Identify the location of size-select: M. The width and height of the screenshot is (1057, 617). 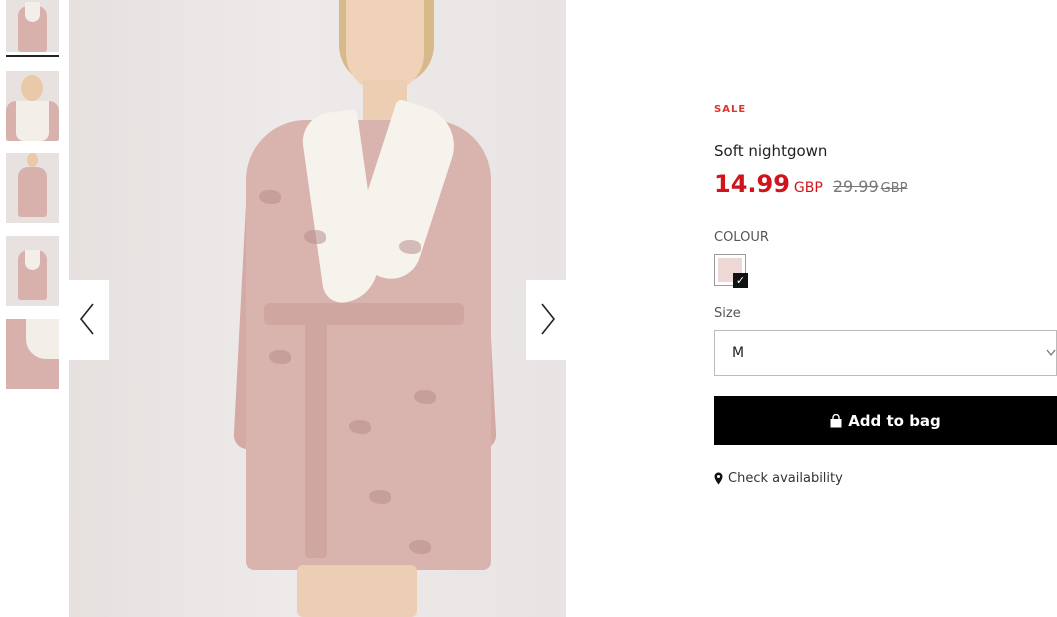
(885, 353).